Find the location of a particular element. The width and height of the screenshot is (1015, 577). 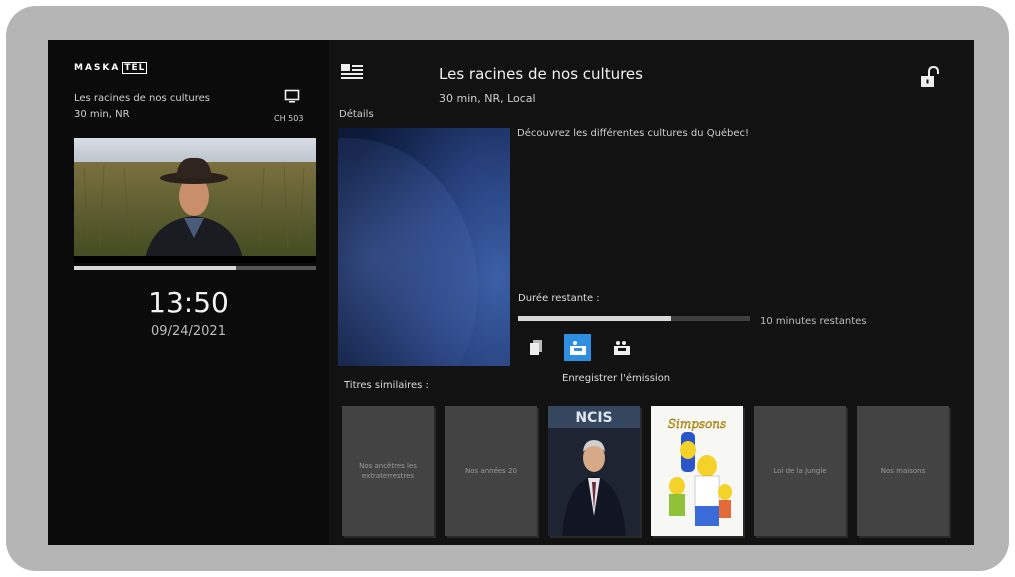

unlock-icon is located at coordinates (930, 78).